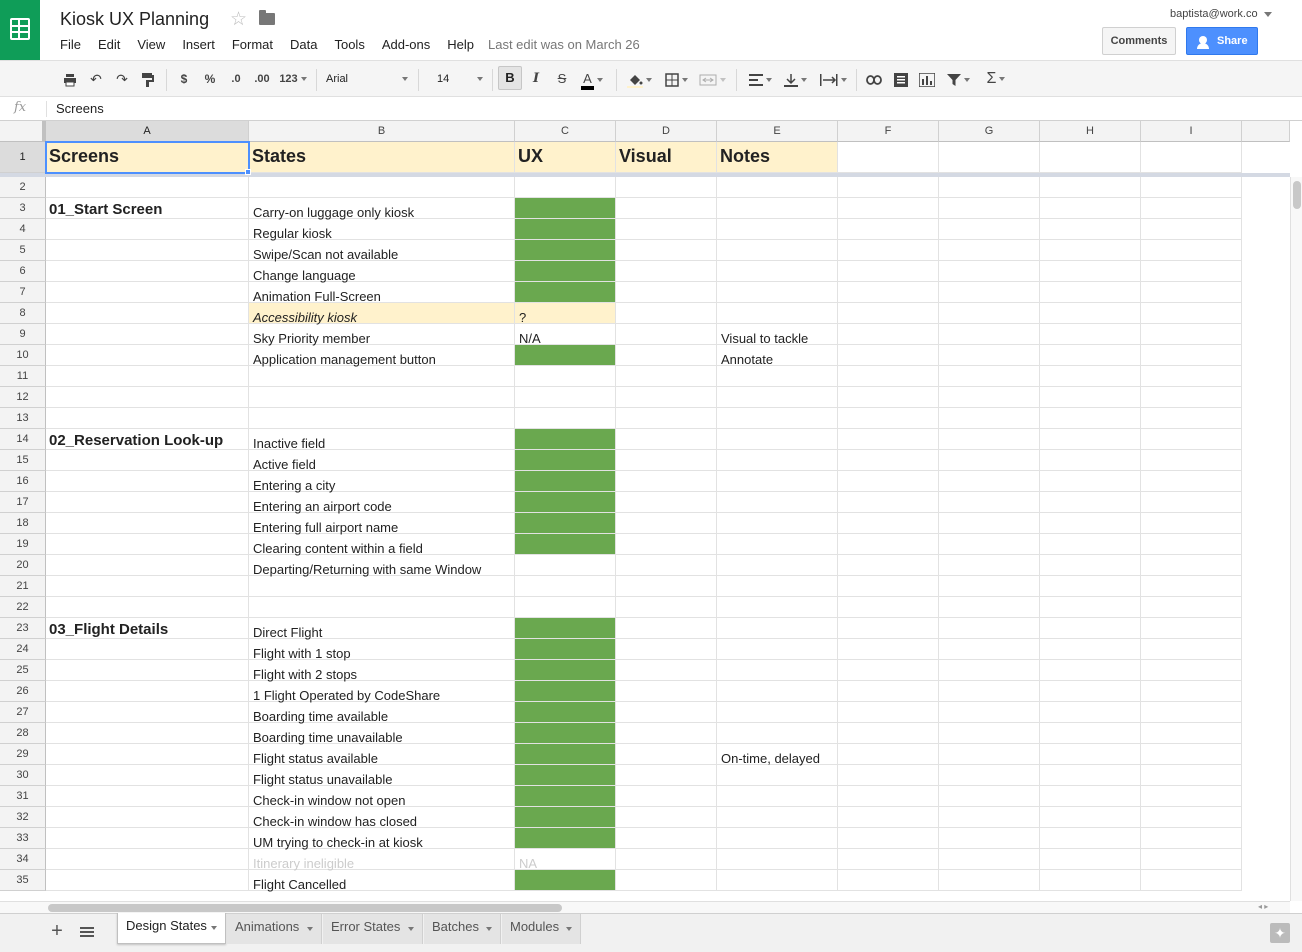 This screenshot has height=952, width=1302. Describe the element at coordinates (20, 30) in the screenshot. I see `sheets-logo-icon` at that location.